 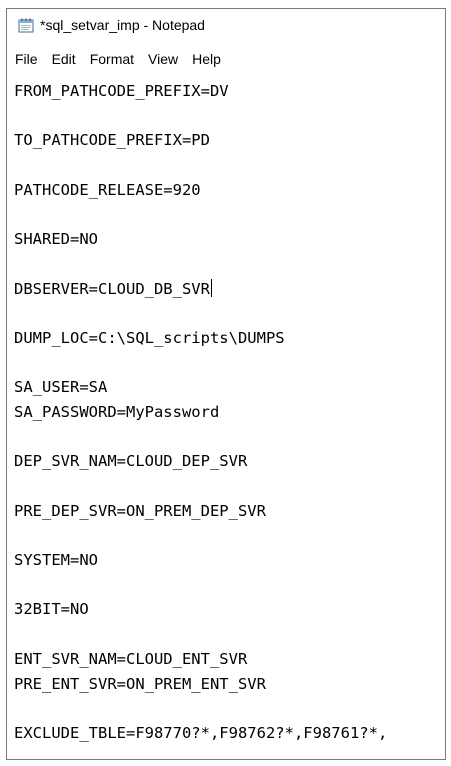 What do you see at coordinates (201, 732) in the screenshot?
I see `editor-line: EXCLUDE_TBLE=F98770?*,F98762?*,F98761?*,` at bounding box center [201, 732].